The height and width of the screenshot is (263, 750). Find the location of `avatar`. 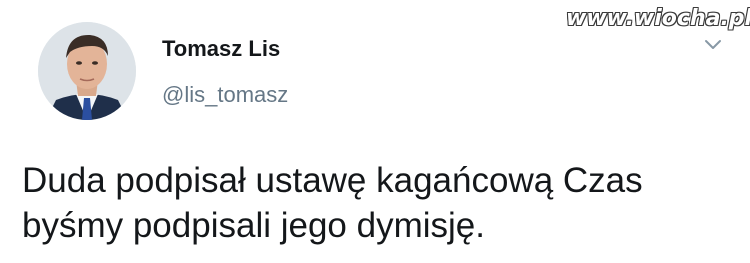

avatar is located at coordinates (87, 71).